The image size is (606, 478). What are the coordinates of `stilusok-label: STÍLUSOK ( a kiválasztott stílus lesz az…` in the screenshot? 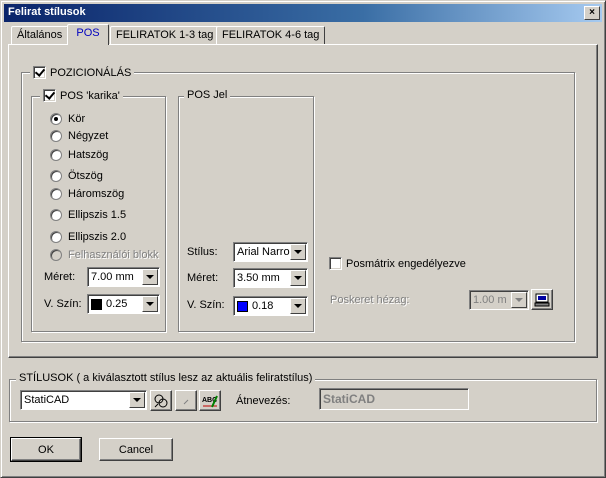 It's located at (166, 378).